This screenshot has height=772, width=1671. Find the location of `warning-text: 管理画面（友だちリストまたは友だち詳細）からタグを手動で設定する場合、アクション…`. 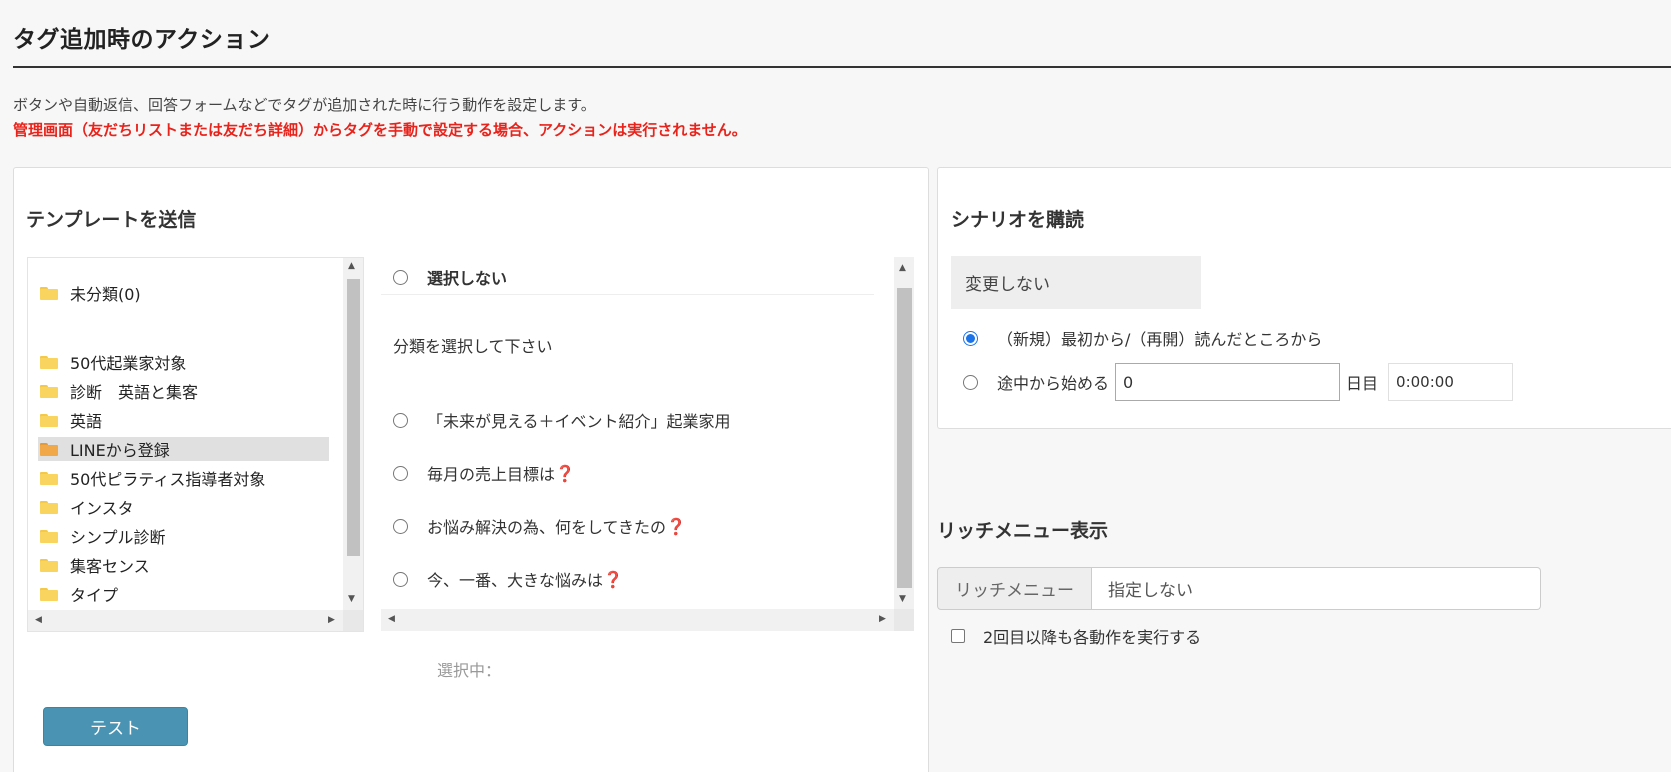

warning-text: 管理画面（友だちリストまたは友だち詳細）からタグを手動で設定する場合、アクション… is located at coordinates (380, 130).